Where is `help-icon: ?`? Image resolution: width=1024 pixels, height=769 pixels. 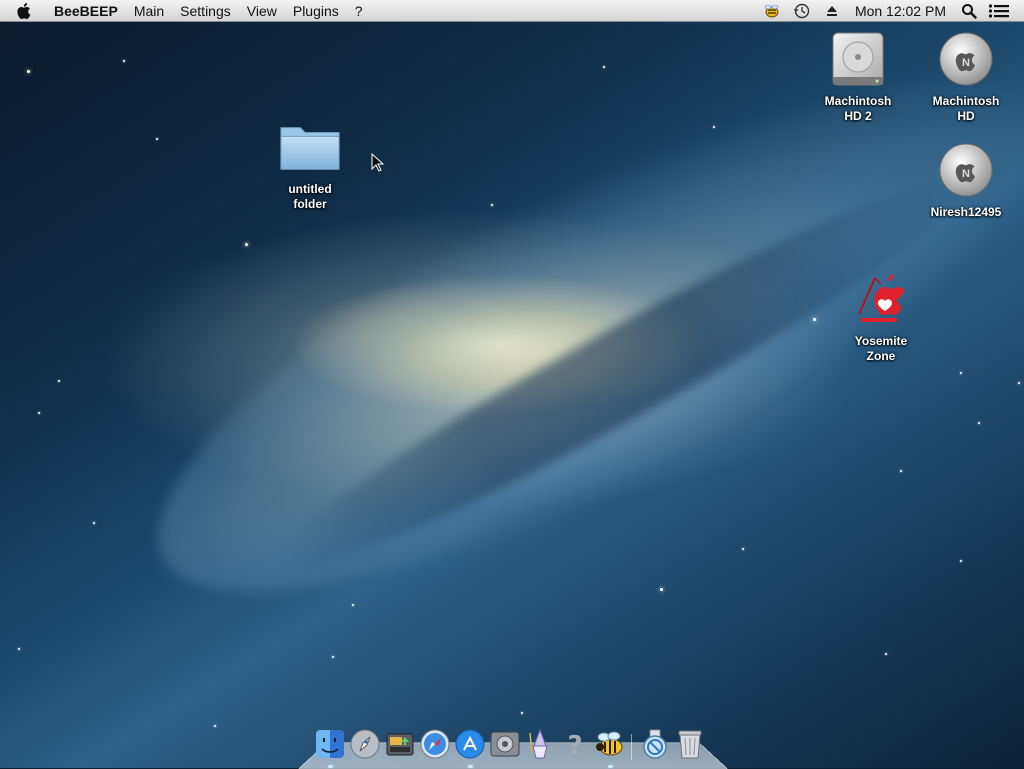
help-icon: ? is located at coordinates (574, 744).